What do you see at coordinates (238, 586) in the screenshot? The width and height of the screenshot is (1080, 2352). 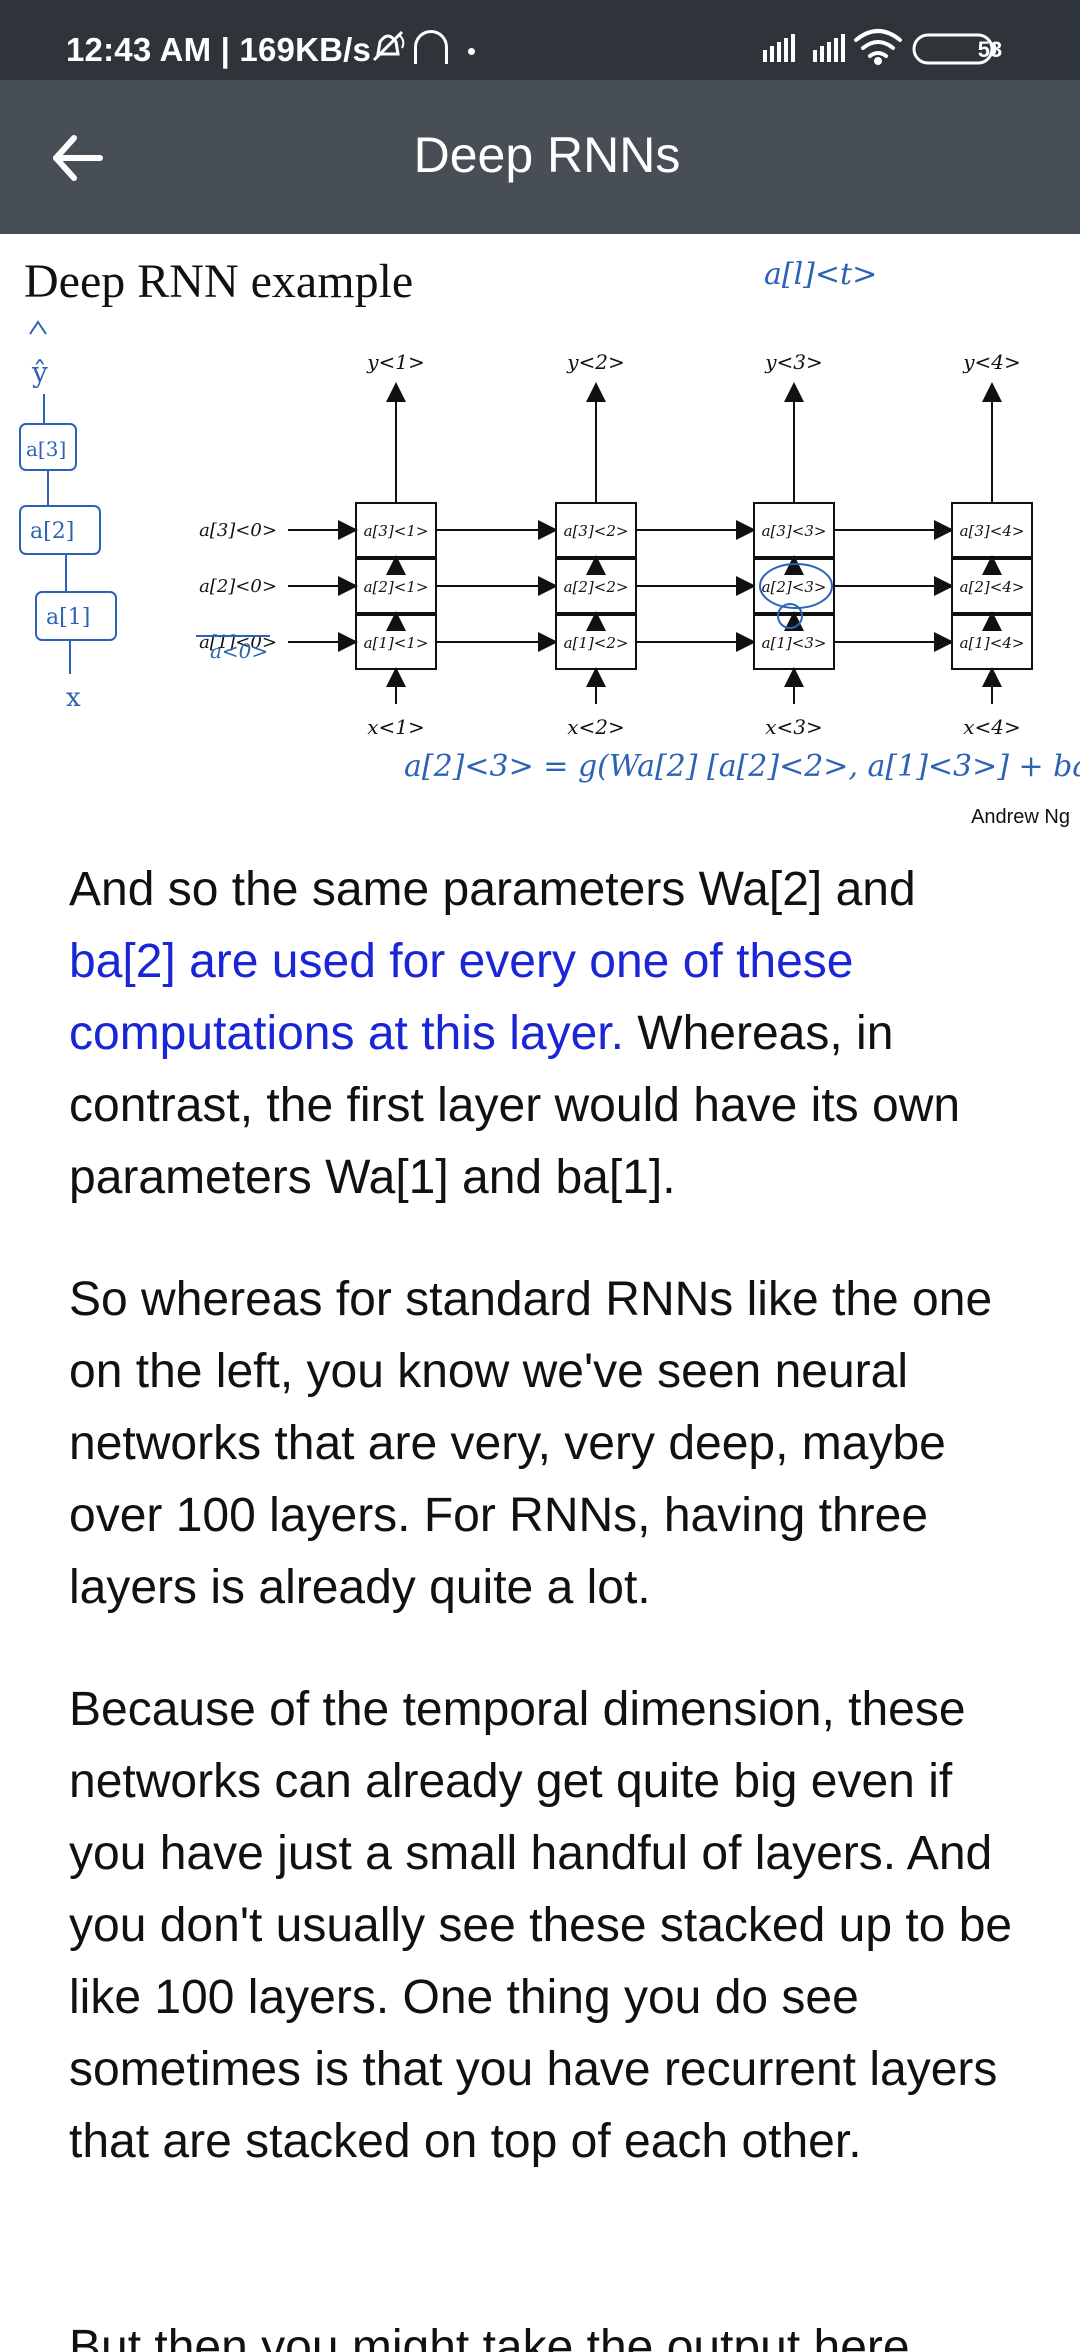 I see `initial-activation-label: a[2]<0>` at bounding box center [238, 586].